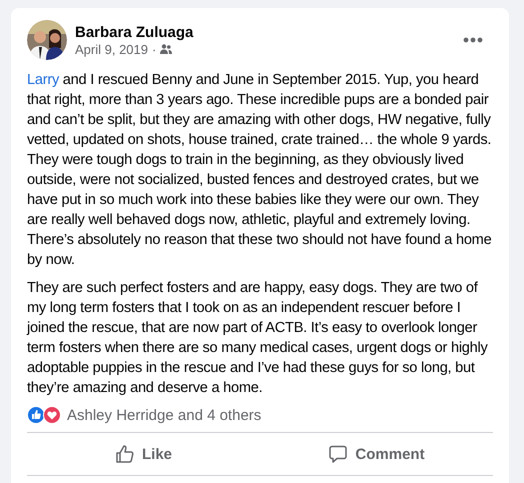 The height and width of the screenshot is (483, 524). Describe the element at coordinates (52, 415) in the screenshot. I see `heart-reaction-icon` at that location.